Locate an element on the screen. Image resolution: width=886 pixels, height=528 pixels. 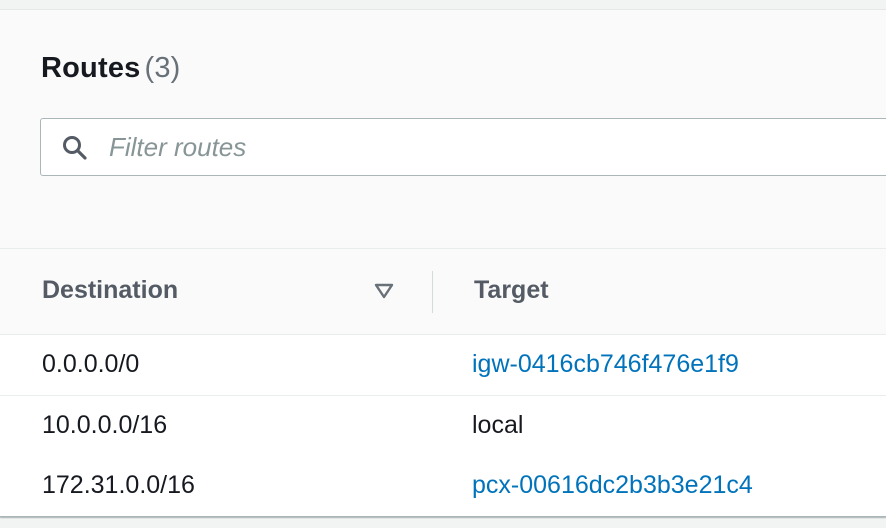
destination-cell: 0.0.0.0/0 is located at coordinates (91, 364).